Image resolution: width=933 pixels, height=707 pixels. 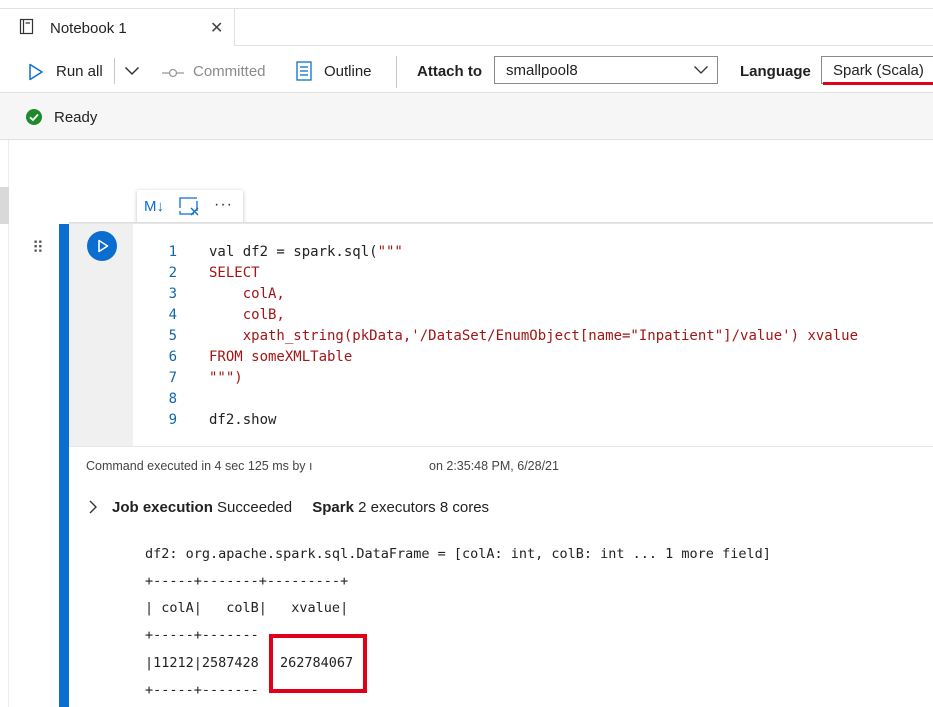 I want to click on execution-info: Command executed in 4 sec 125 ms by ı, so click(x=199, y=466).